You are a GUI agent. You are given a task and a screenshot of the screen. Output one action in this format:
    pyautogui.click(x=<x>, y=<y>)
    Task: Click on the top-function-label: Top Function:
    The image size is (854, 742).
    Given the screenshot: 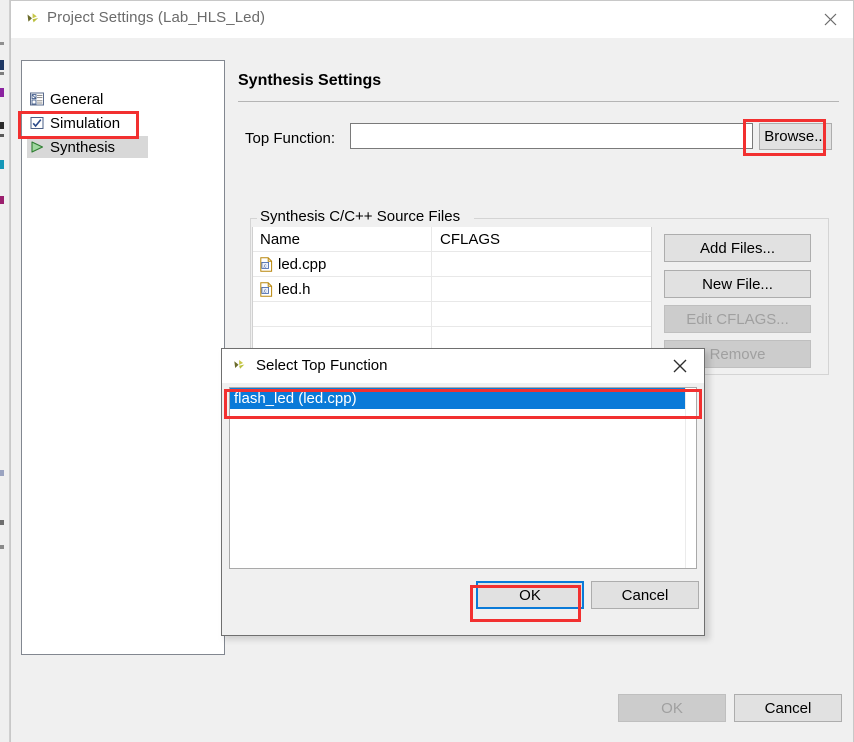 What is the action you would take?
    pyautogui.click(x=290, y=138)
    